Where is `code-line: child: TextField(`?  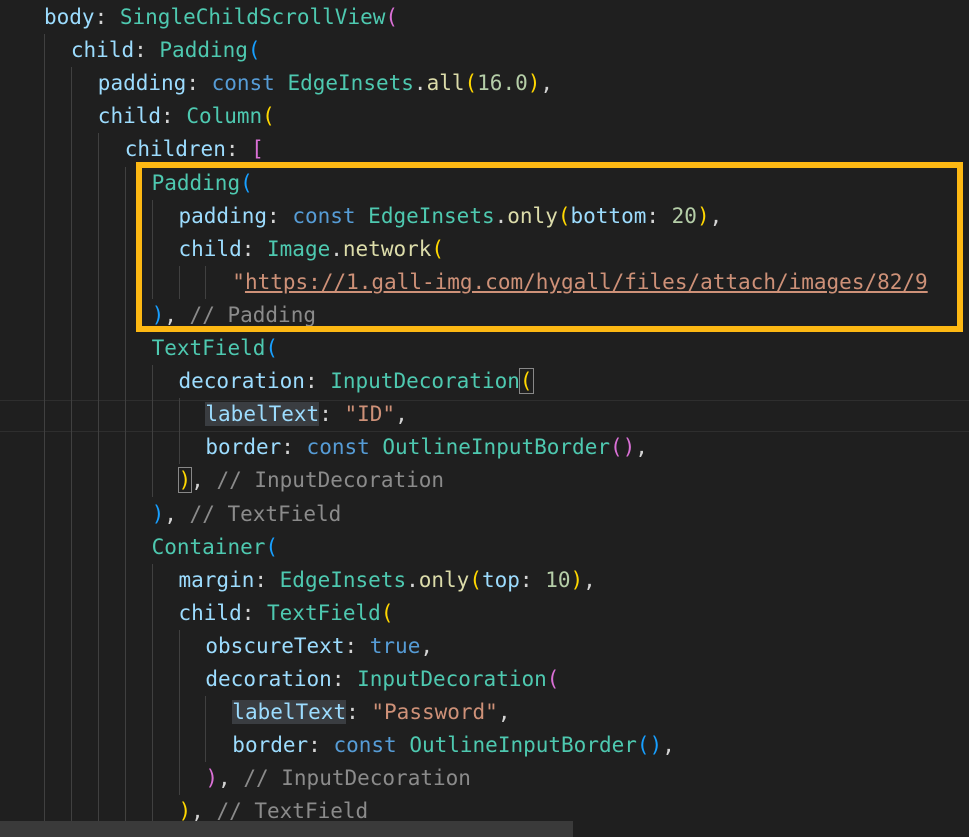
code-line: child: TextField( is located at coordinates (286, 613).